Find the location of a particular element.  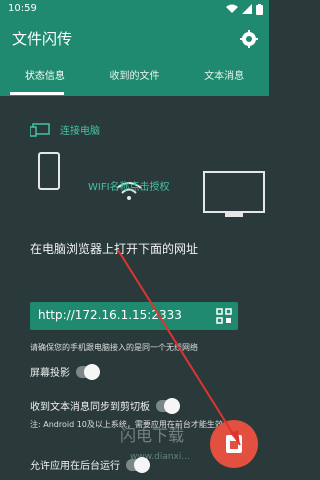

status-bar: 10:59 is located at coordinates (134, 9).